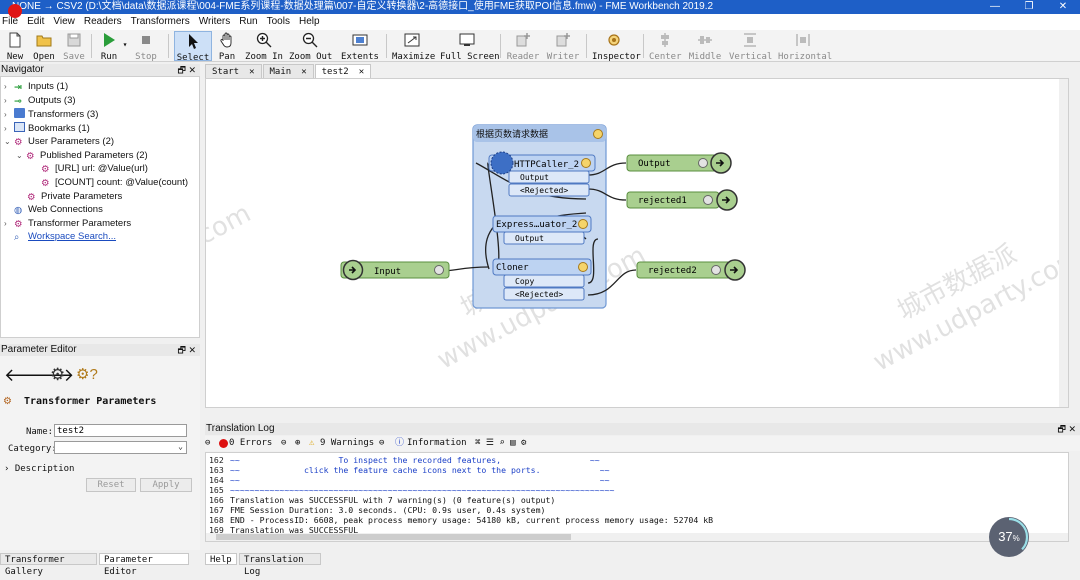 This screenshot has height=580, width=1080. What do you see at coordinates (7, 469) in the screenshot?
I see `chevron-right-icon: ›` at bounding box center [7, 469].